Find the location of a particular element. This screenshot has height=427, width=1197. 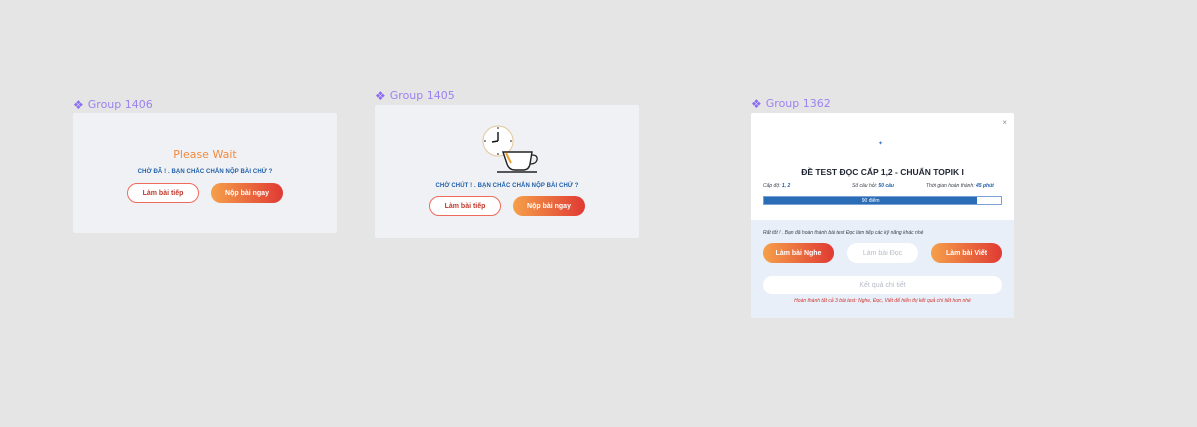

questions-label: Số câu hỏi: is located at coordinates (865, 186).